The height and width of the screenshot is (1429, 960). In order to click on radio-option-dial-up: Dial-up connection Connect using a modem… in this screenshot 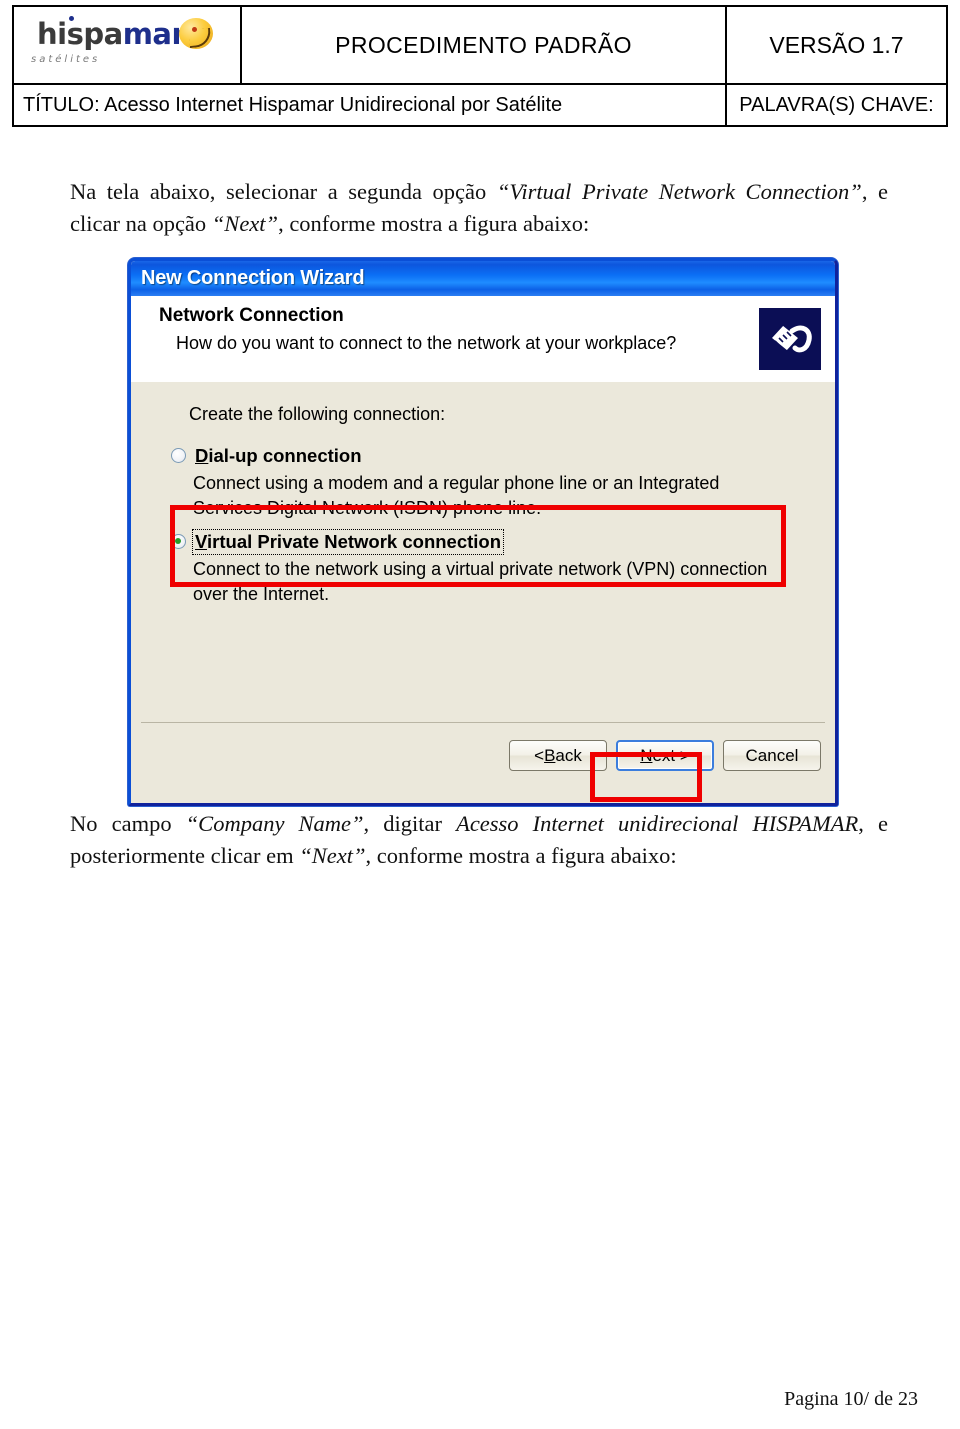, I will do `click(493, 481)`.